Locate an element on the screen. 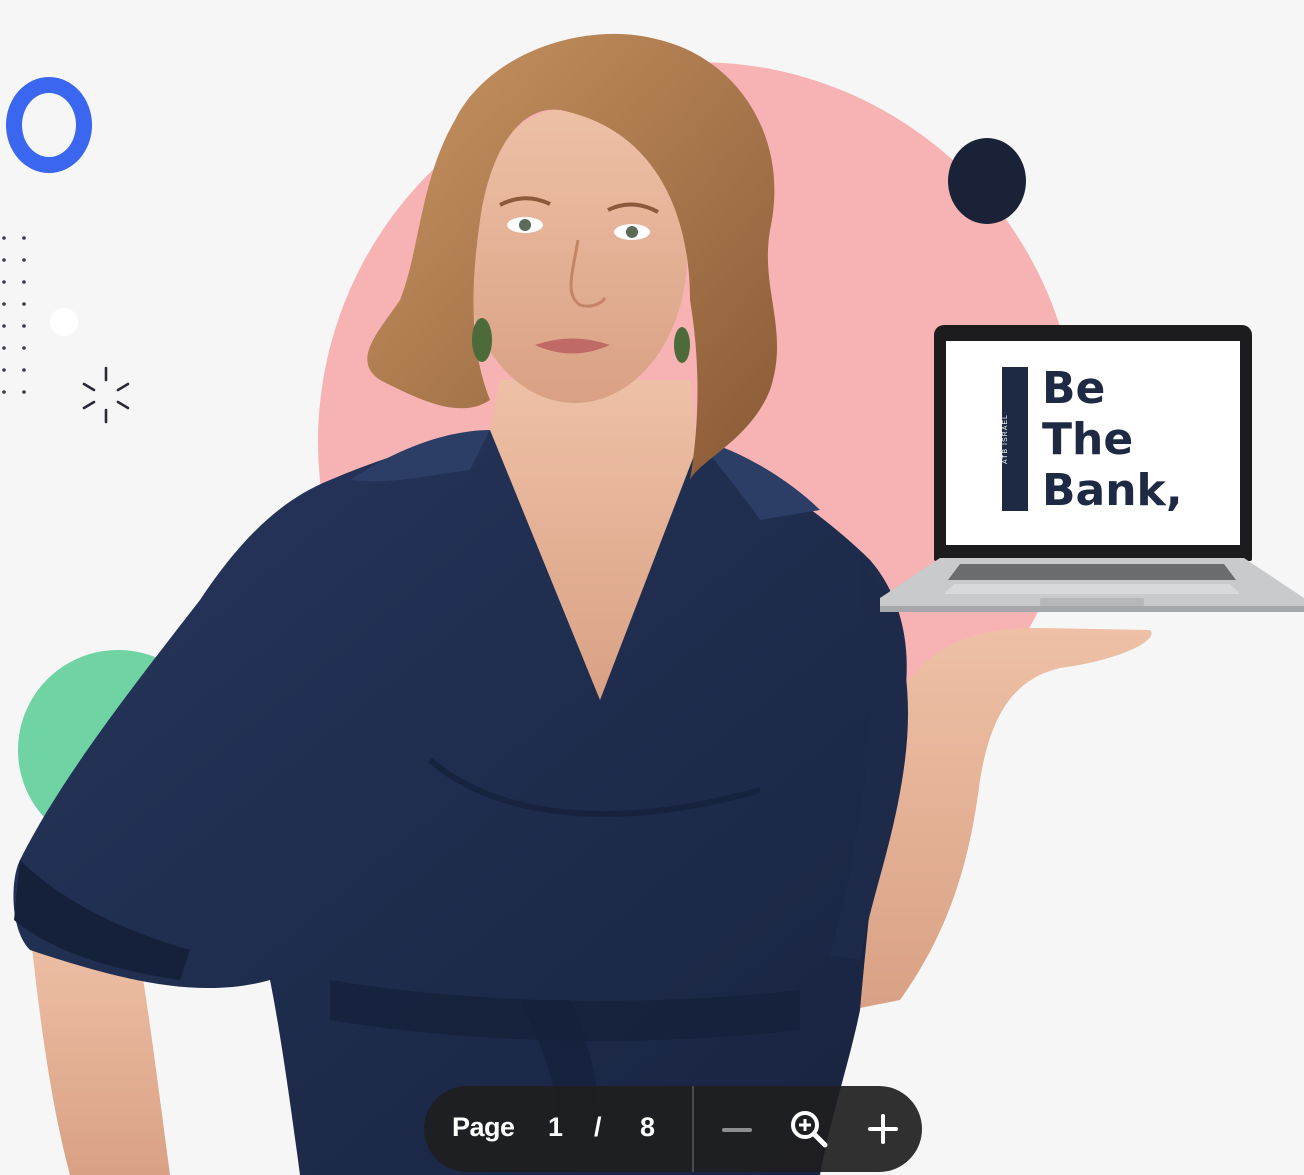  total-pages: 8 is located at coordinates (648, 1127).